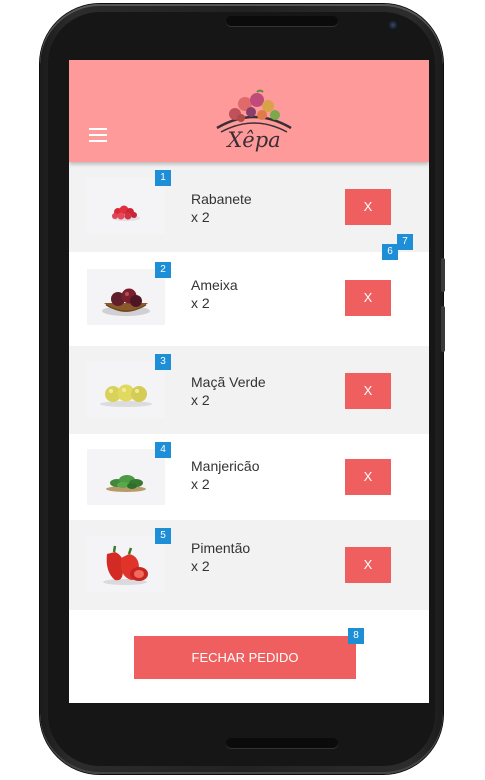 This screenshot has height=780, width=485. What do you see at coordinates (163, 178) in the screenshot?
I see `step-badge: 1` at bounding box center [163, 178].